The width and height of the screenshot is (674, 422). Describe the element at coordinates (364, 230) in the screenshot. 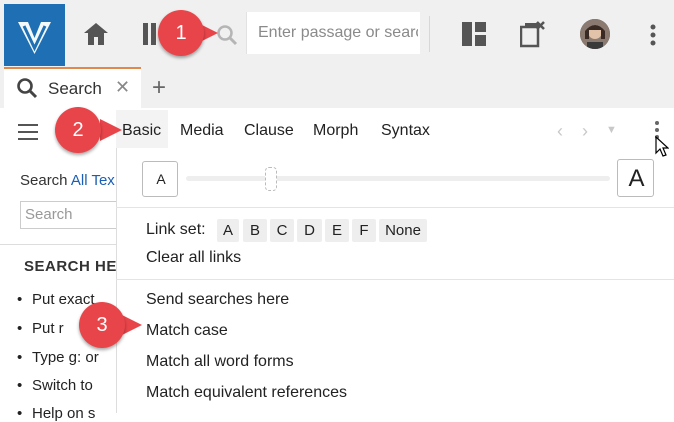

I see `link-set-option: F` at that location.